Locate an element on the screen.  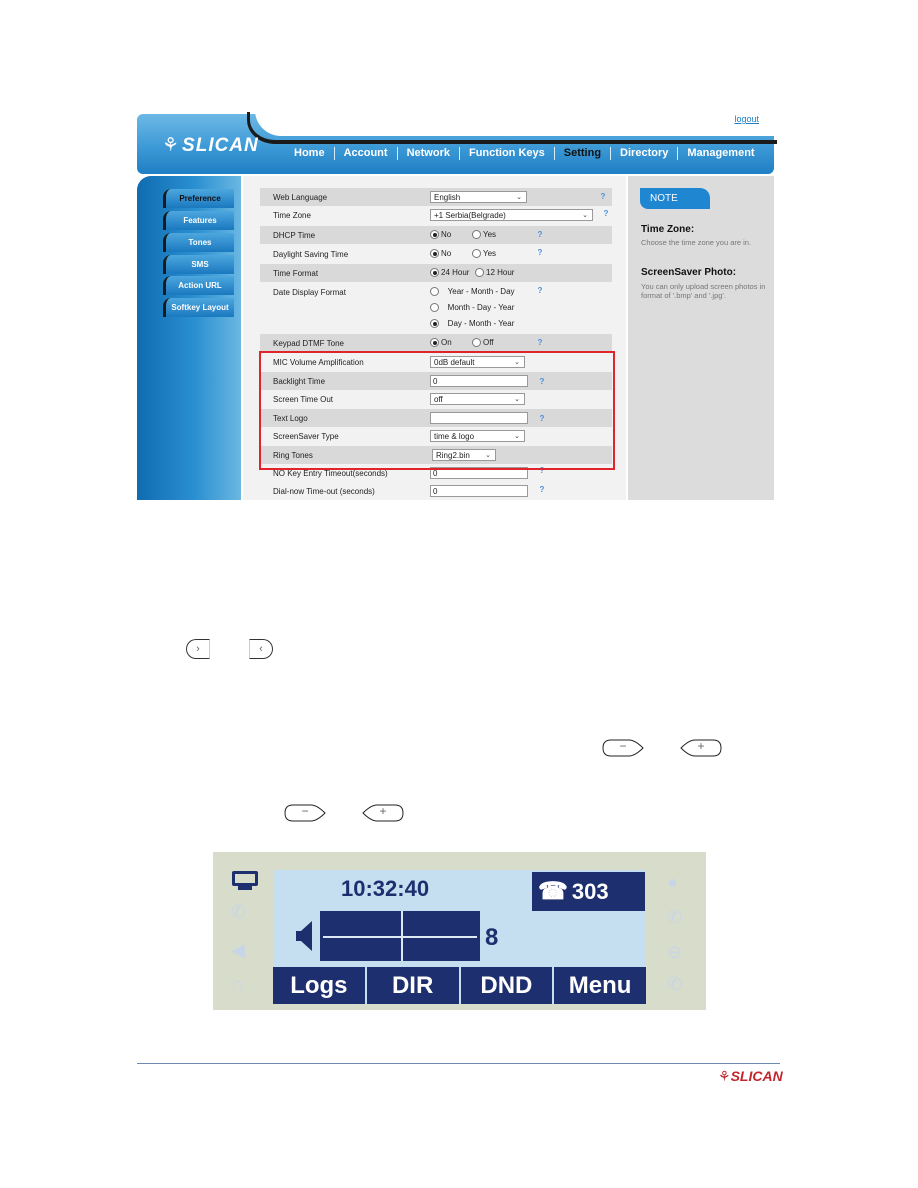
tree-icon: ⚘ is located at coordinates (724, 1076).